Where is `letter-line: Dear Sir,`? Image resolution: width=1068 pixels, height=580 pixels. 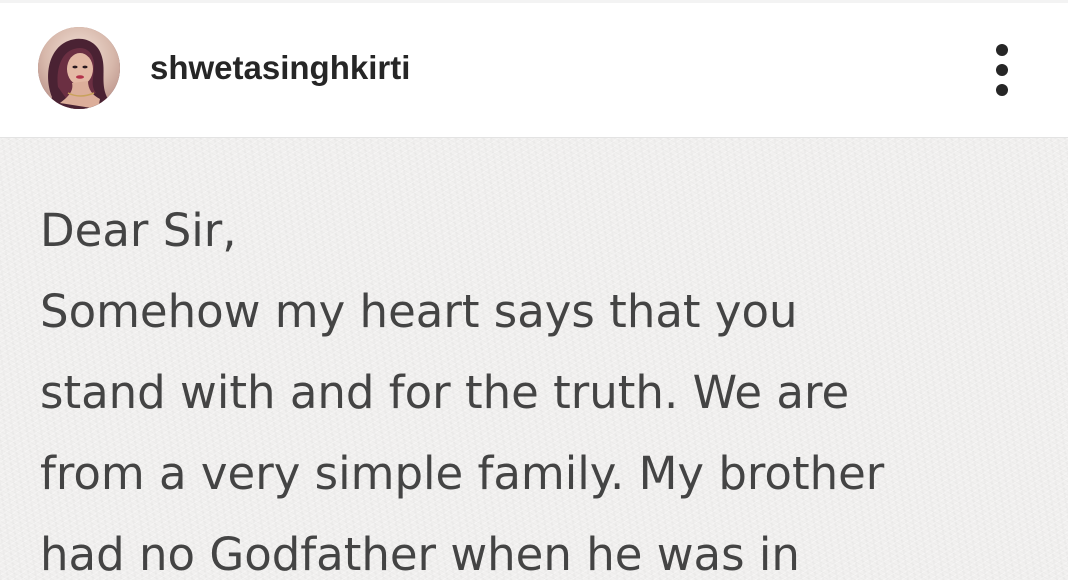
letter-line: Dear Sir, is located at coordinates (138, 230).